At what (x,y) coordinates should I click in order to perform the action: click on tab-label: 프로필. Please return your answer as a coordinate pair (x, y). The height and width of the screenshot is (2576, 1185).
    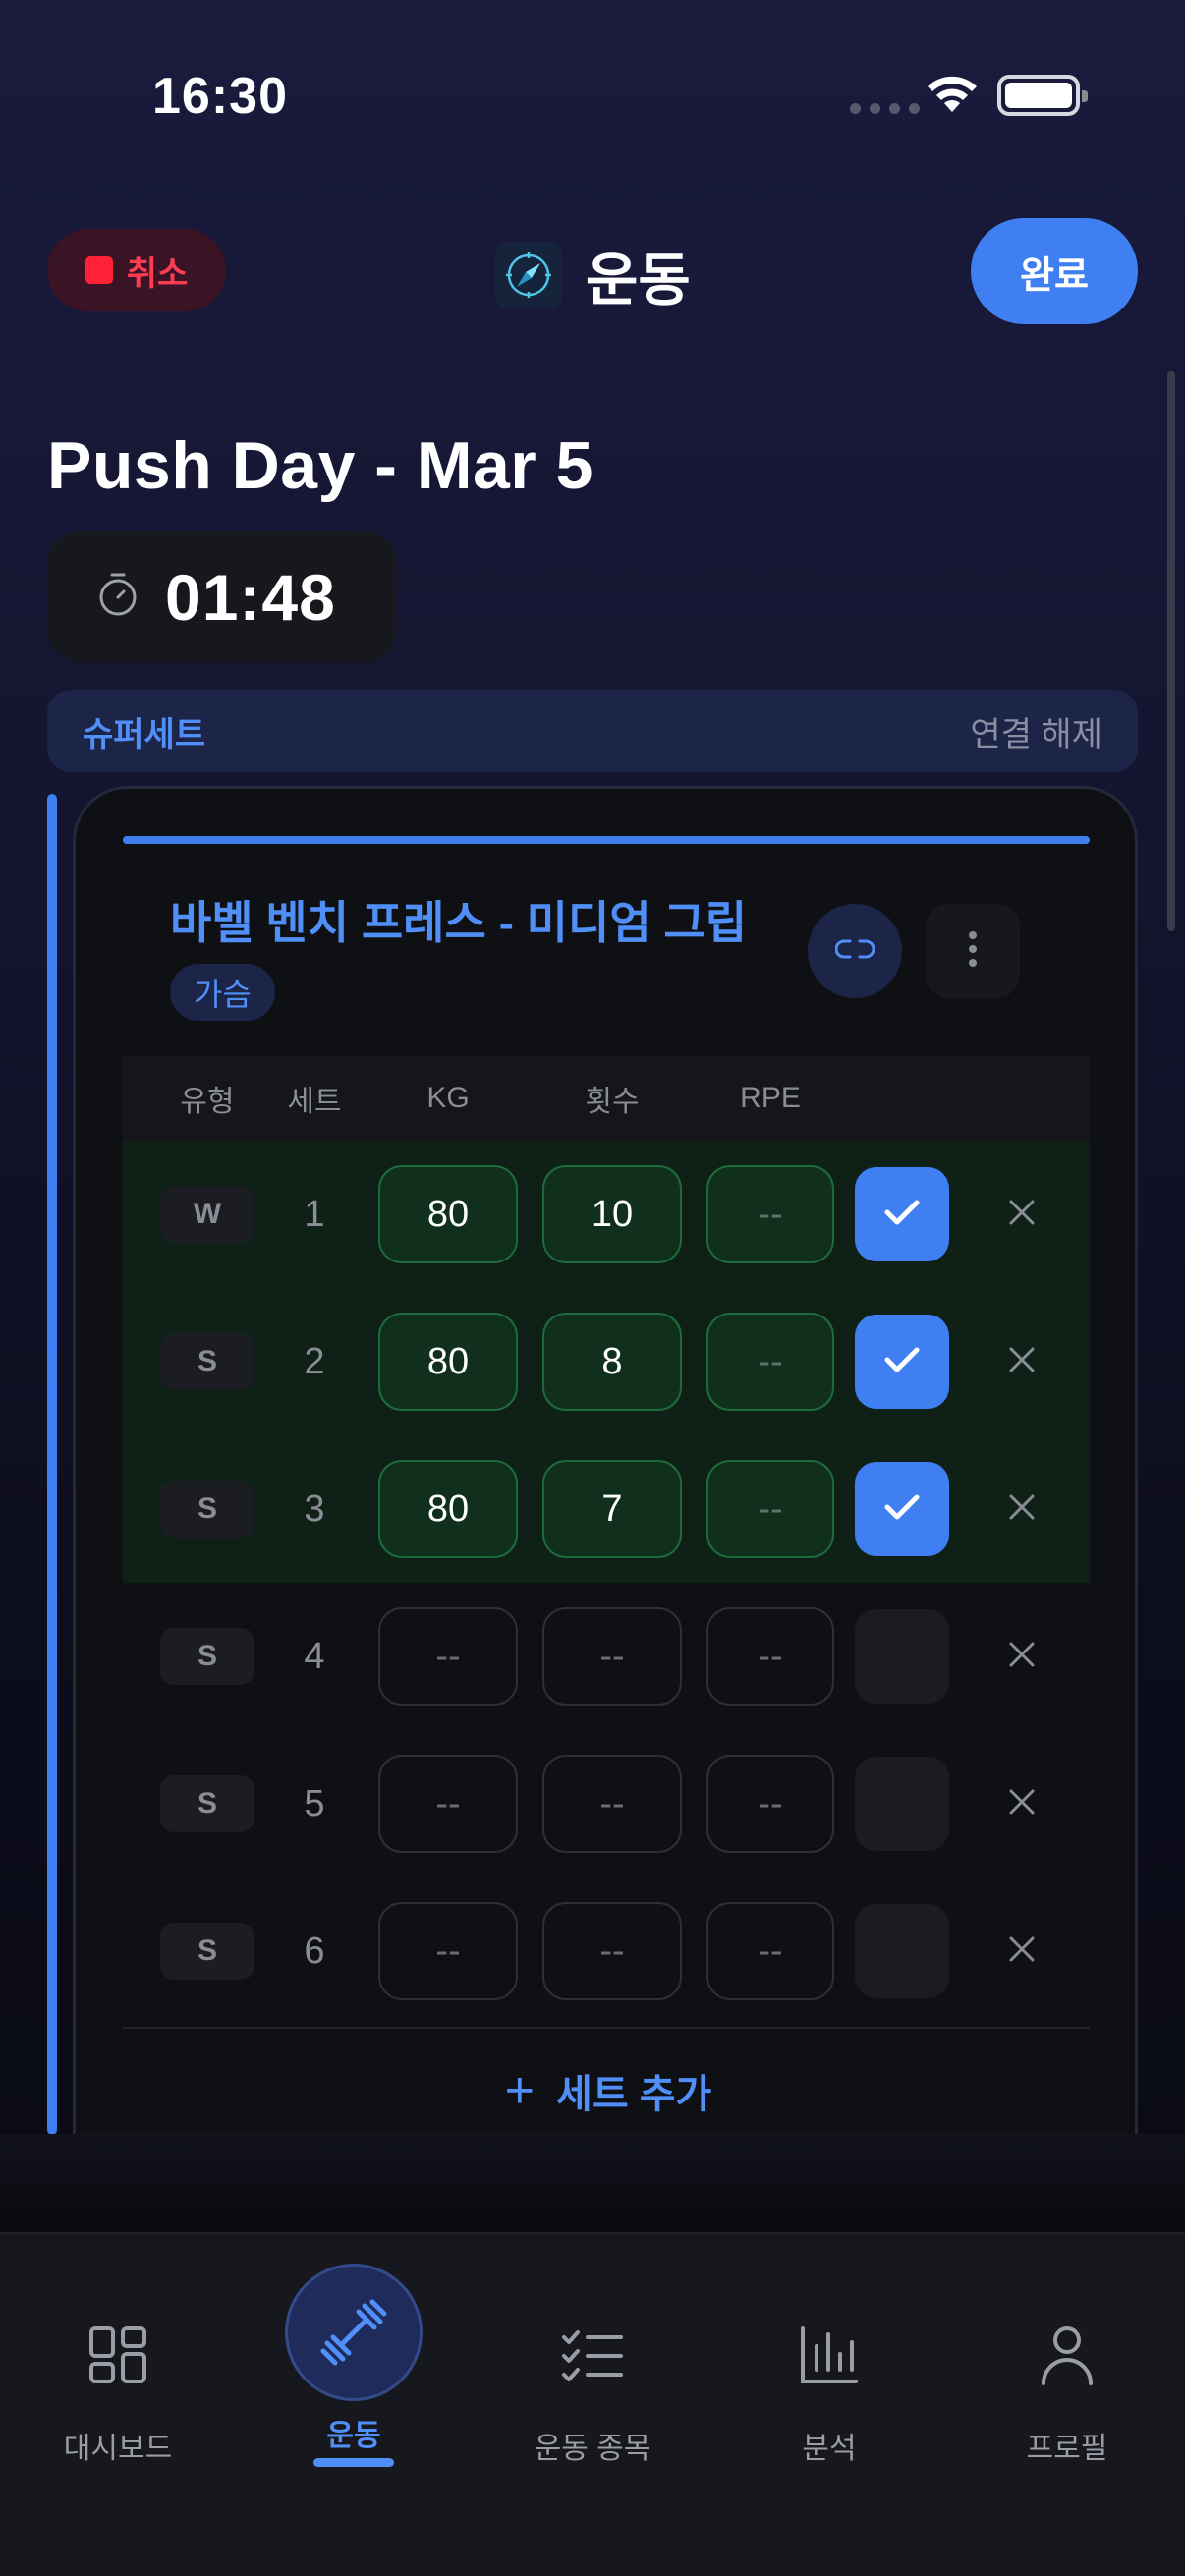
    Looking at the image, I should click on (1067, 2449).